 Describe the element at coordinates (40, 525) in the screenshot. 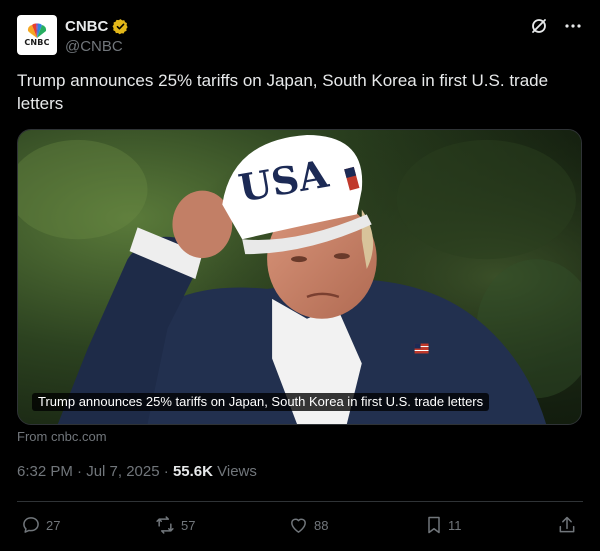

I see `reply-button: 27` at that location.